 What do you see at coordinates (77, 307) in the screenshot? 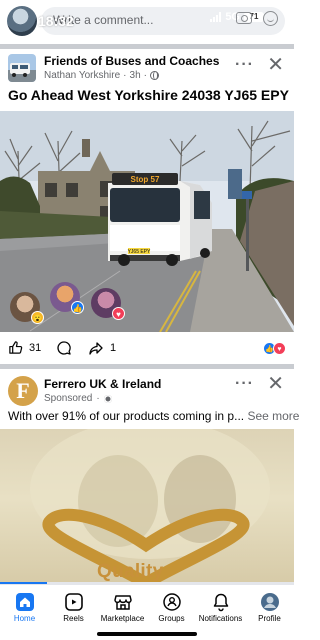
I see `like-reaction-icon: 👍` at bounding box center [77, 307].